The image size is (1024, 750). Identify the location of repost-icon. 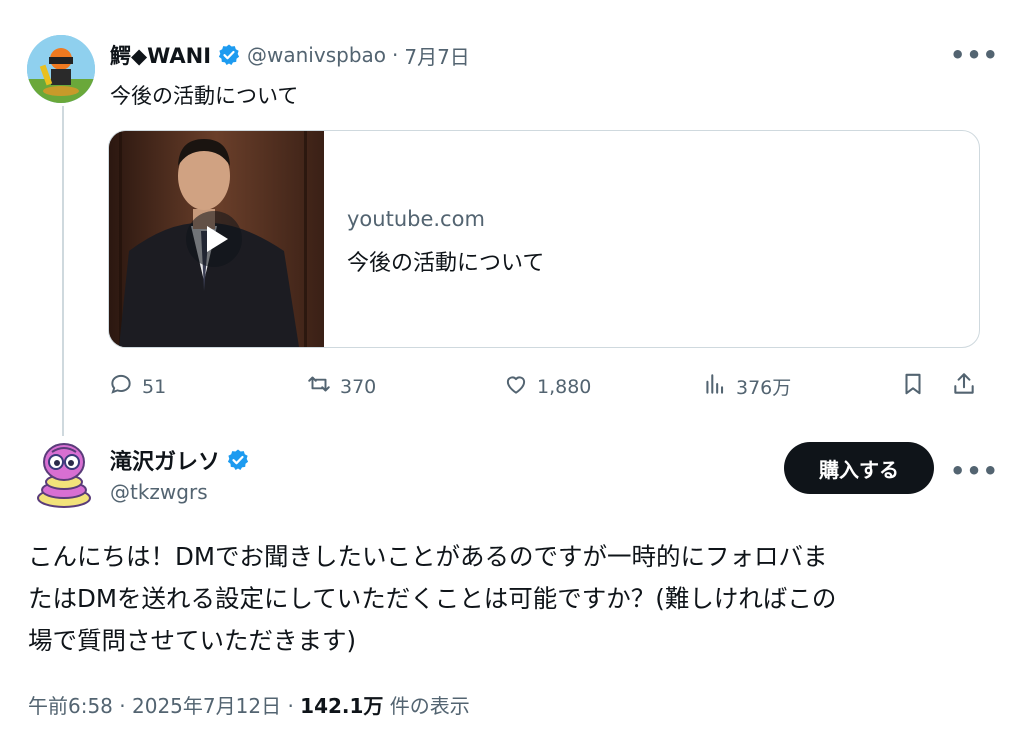
(319, 386).